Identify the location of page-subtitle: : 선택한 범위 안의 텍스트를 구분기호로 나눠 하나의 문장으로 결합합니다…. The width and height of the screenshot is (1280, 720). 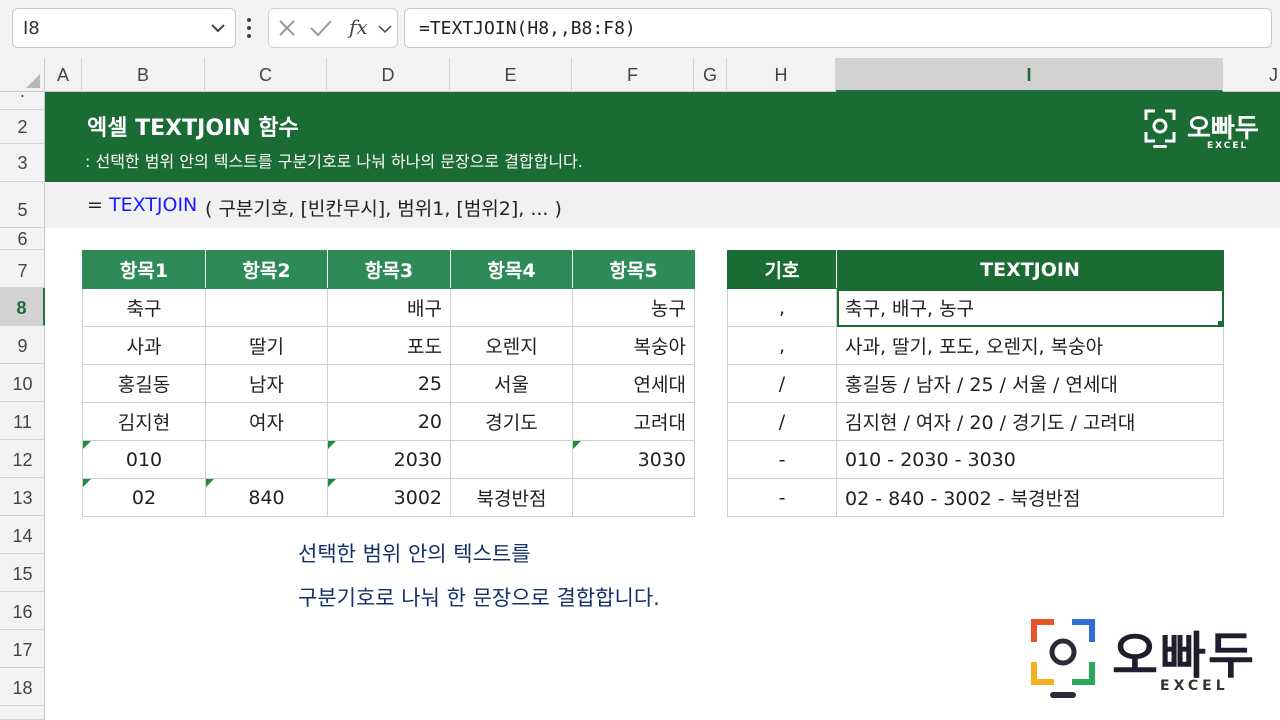
(334, 161).